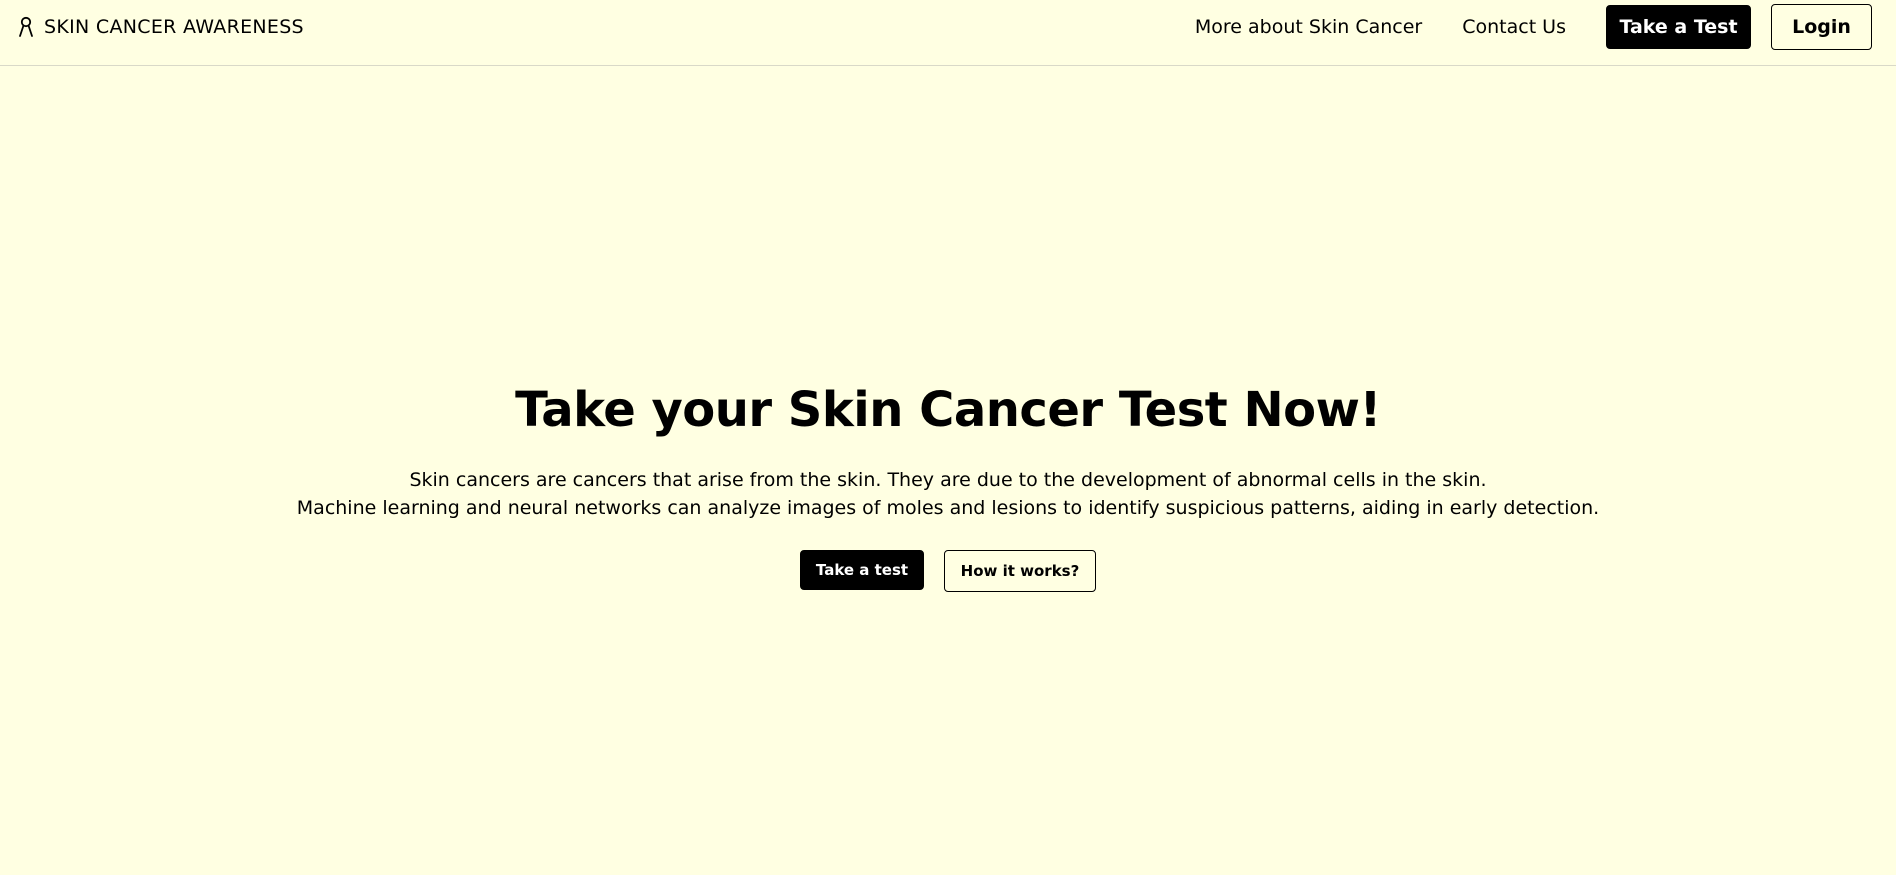  What do you see at coordinates (862, 570) in the screenshot?
I see `hero-take-a-test-button: Take a test` at bounding box center [862, 570].